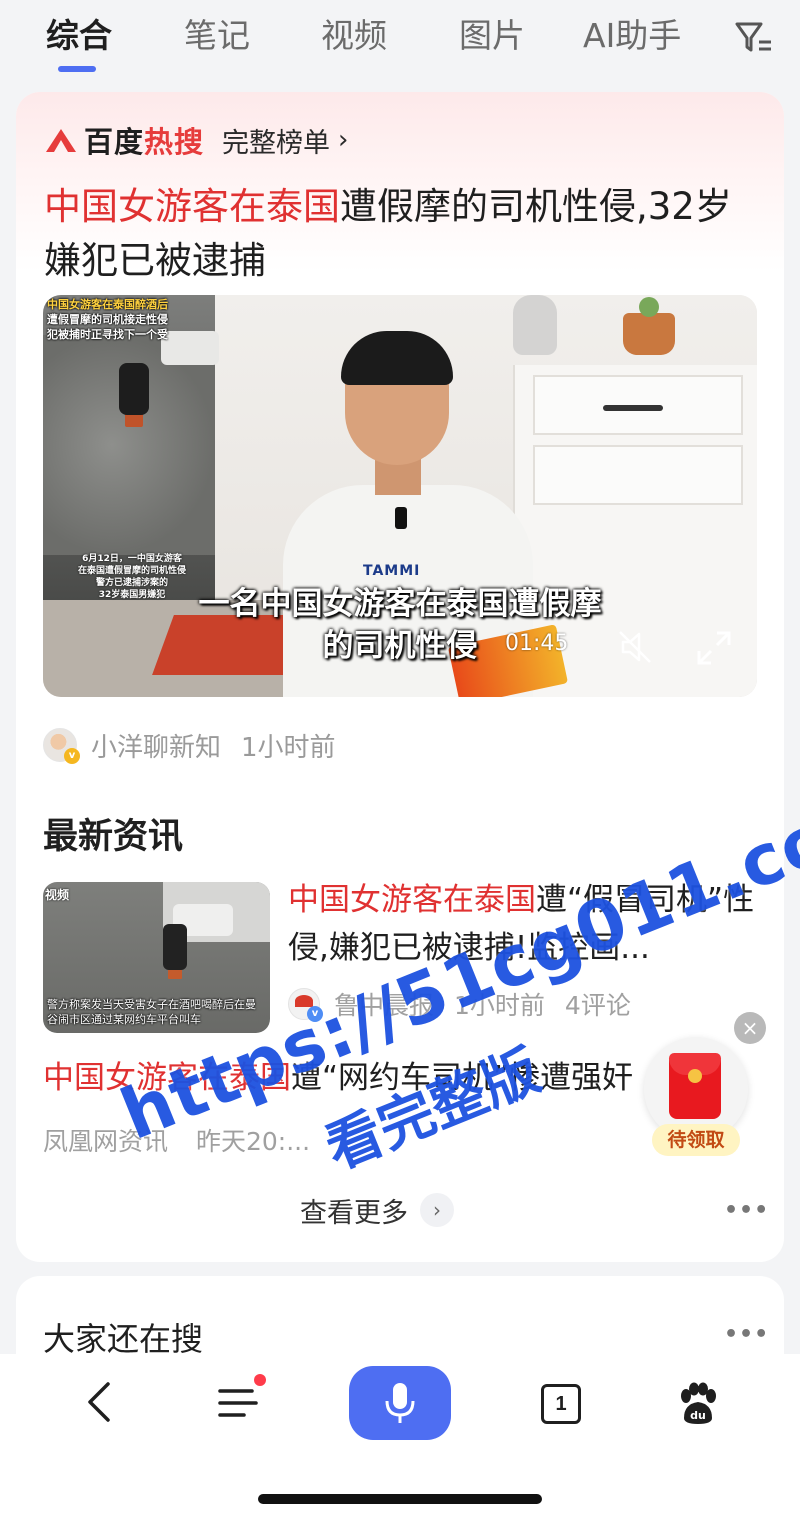 The width and height of the screenshot is (800, 1522). I want to click on hot-flame-icon, so click(61, 140).